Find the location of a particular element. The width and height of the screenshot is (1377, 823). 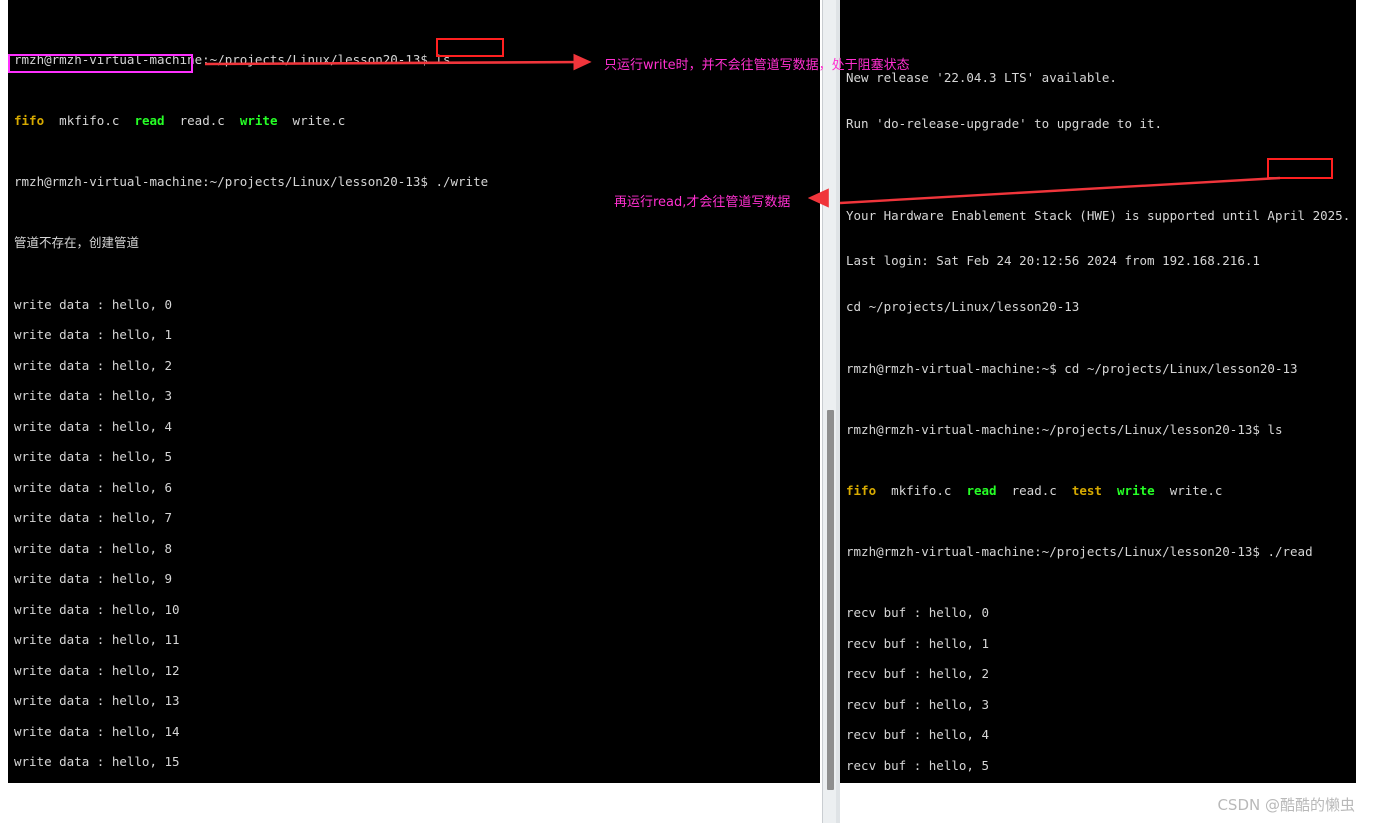

read-output-line: recv buf : hello, 4 is located at coordinates (917, 735).